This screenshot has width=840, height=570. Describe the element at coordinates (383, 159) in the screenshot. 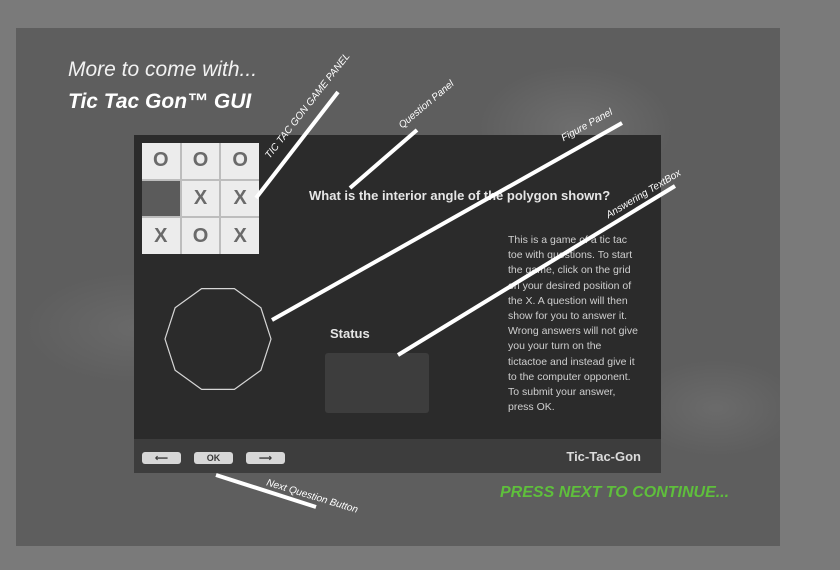

I see `callout-line-question-panel` at that location.